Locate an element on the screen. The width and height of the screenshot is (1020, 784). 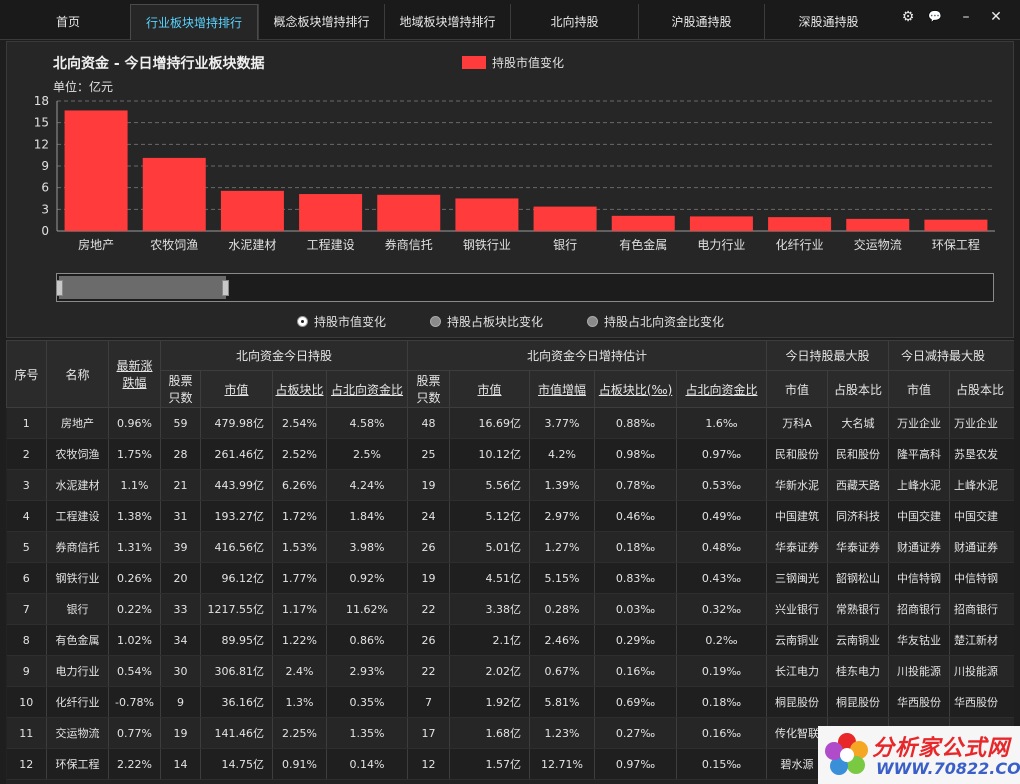
table-cell: 万业企业 is located at coordinates (981, 423).